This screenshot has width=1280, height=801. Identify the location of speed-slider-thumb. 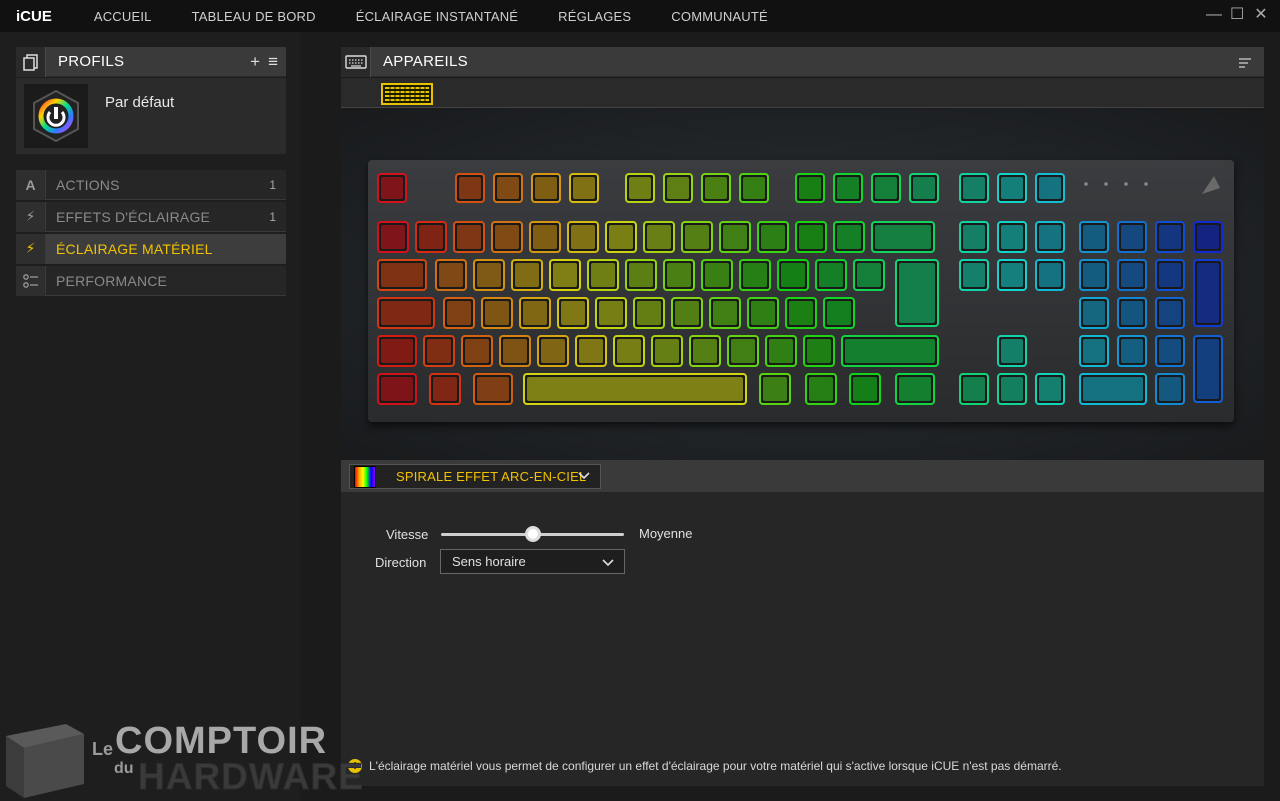
(532, 534).